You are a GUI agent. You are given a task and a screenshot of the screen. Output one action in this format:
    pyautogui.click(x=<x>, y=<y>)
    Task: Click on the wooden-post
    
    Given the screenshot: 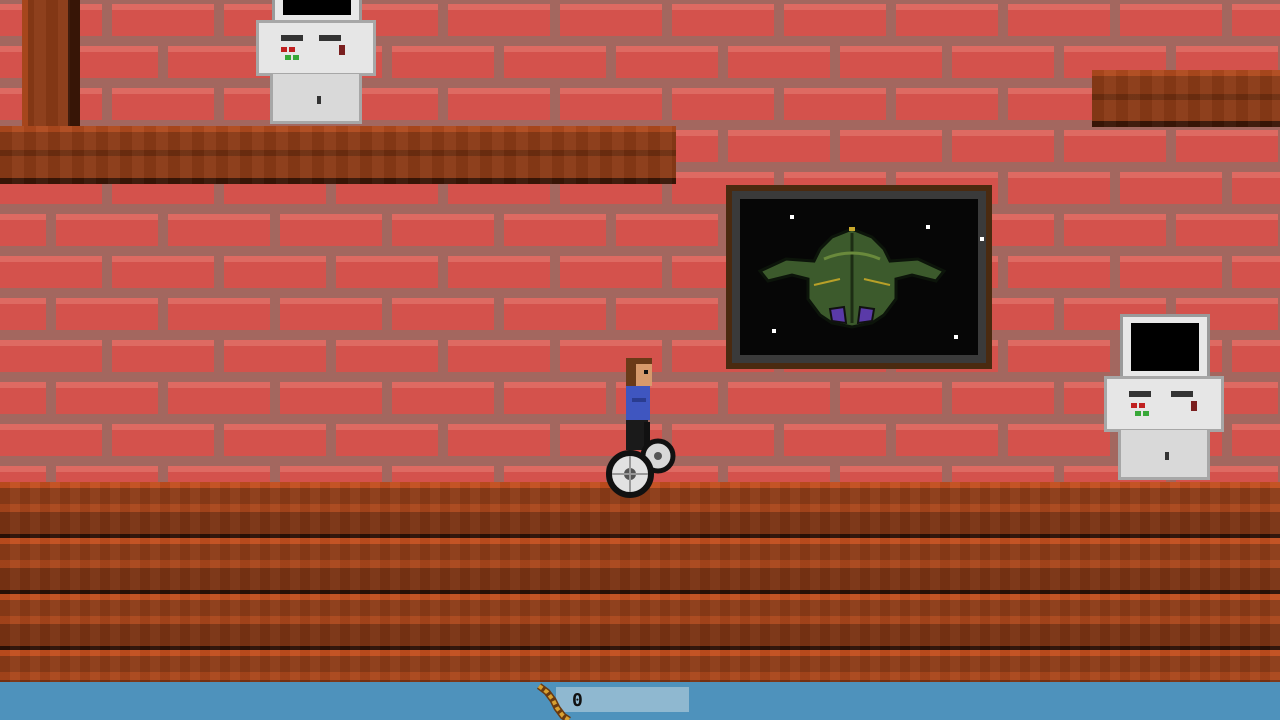 What is the action you would take?
    pyautogui.click(x=51, y=64)
    